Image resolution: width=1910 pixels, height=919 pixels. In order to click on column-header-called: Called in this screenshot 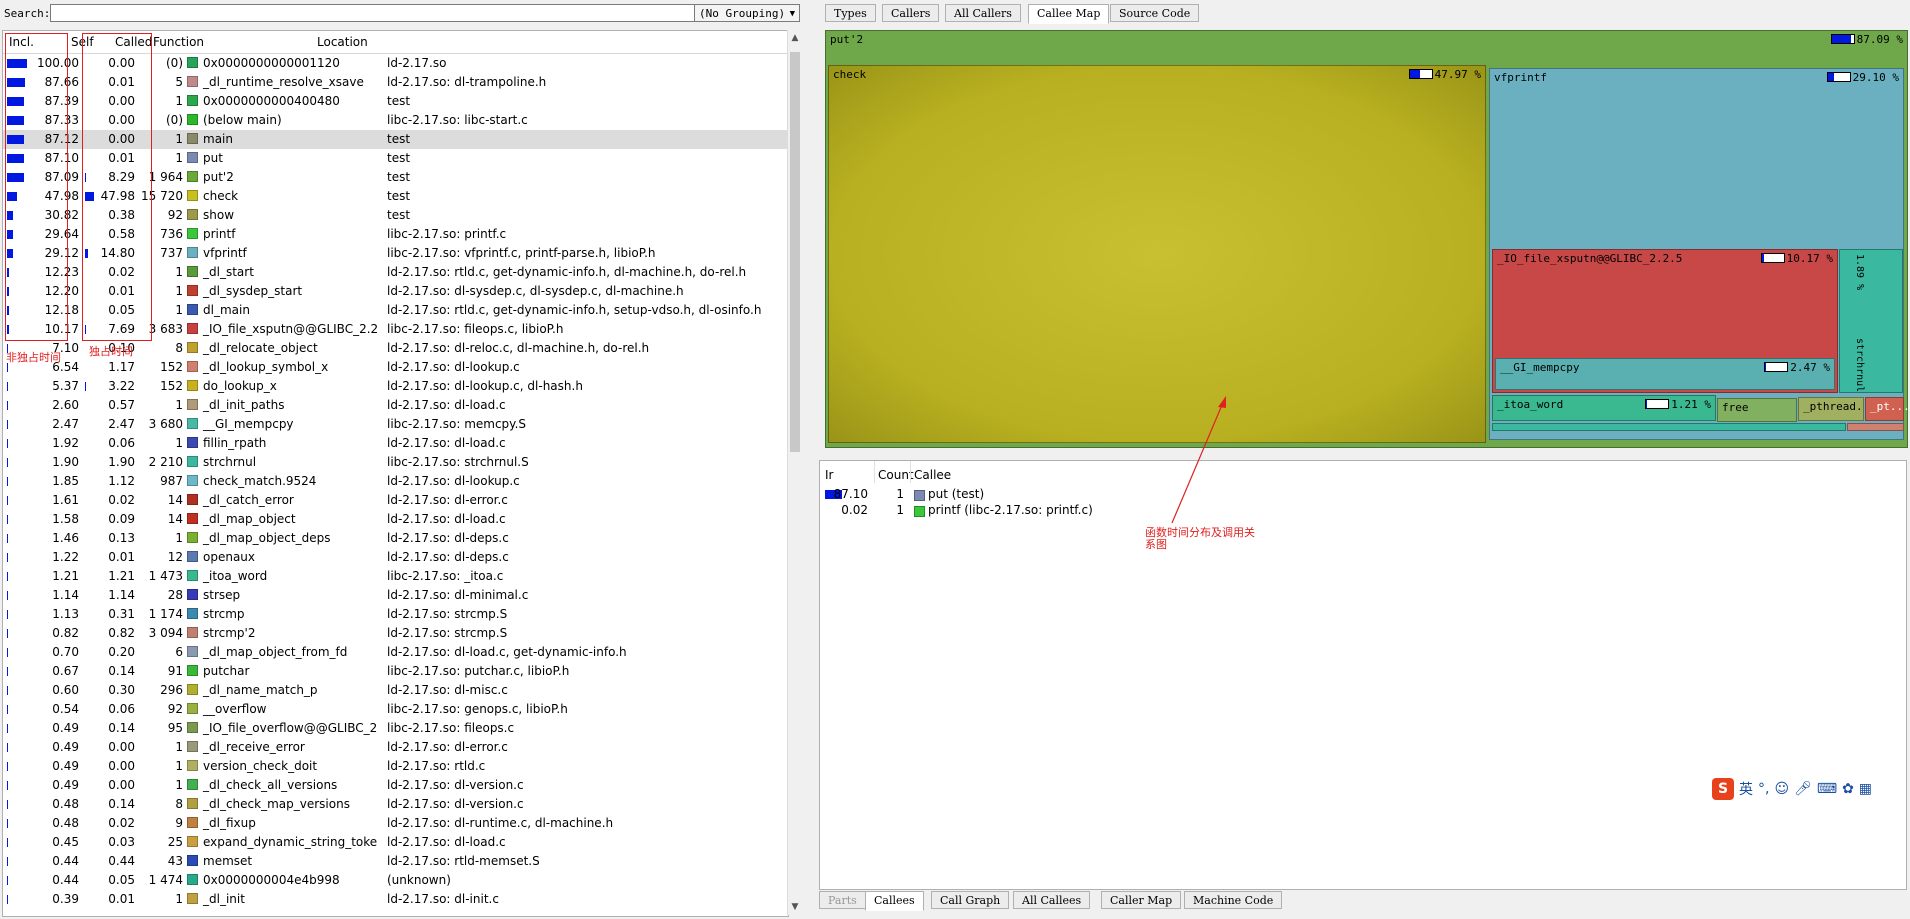, I will do `click(133, 42)`.